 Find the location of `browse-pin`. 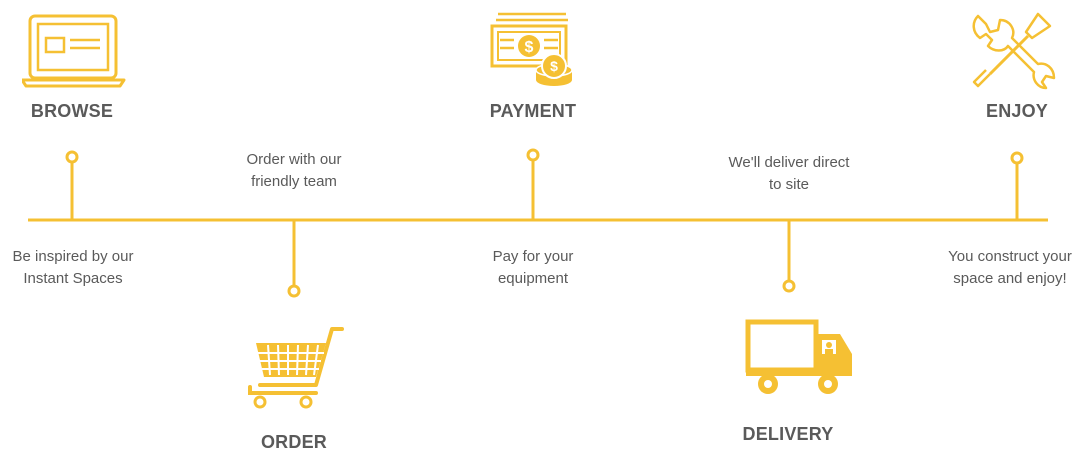

browse-pin is located at coordinates (72, 157).